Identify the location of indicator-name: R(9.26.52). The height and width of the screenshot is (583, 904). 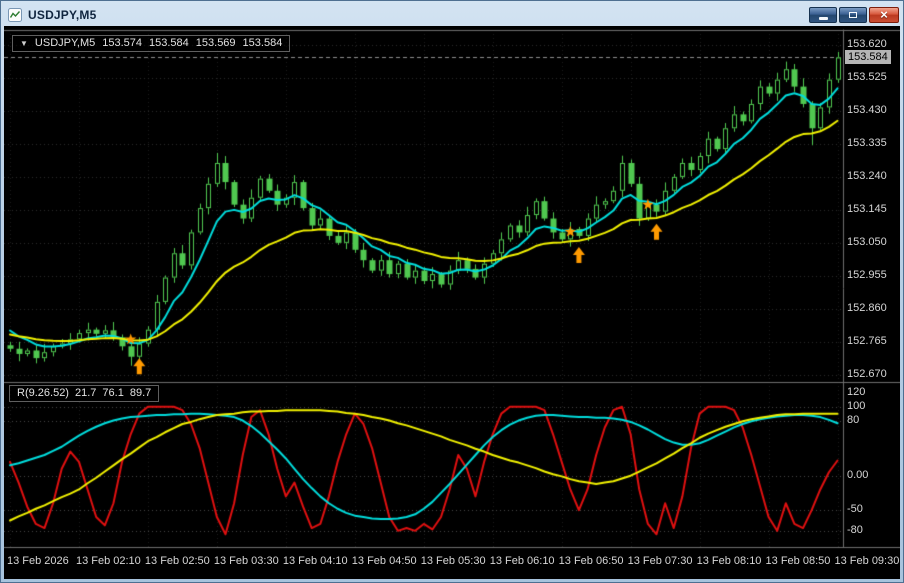
(43, 393).